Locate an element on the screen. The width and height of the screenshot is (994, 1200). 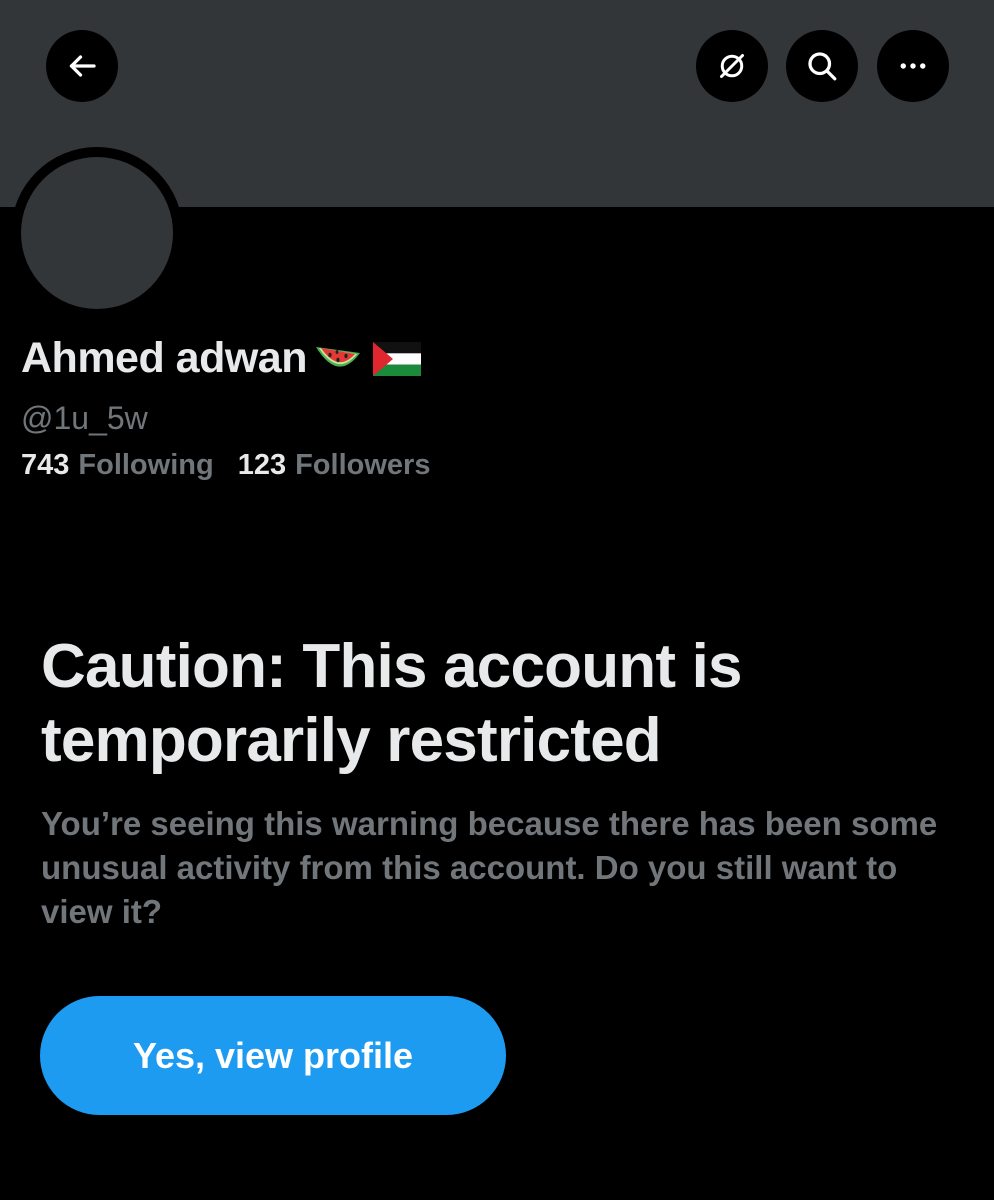
more-horizontal-icon is located at coordinates (913, 66).